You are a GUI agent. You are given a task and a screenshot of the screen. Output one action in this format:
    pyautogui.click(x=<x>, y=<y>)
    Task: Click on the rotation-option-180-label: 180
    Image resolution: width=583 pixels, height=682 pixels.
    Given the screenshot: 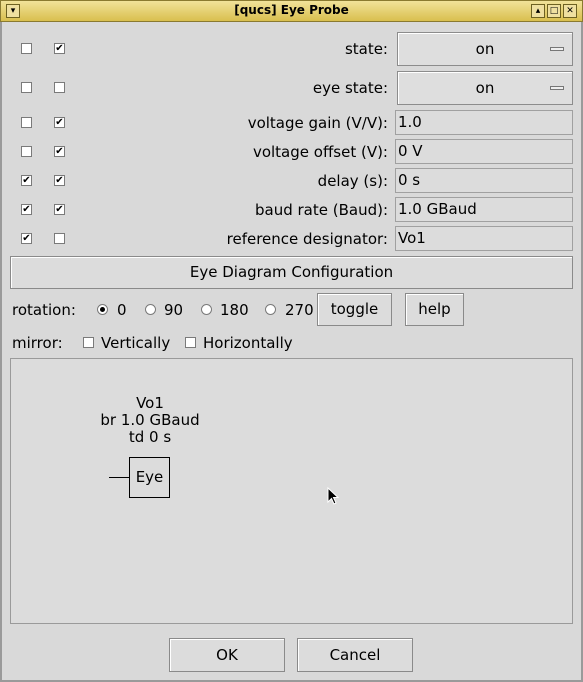 What is the action you would take?
    pyautogui.click(x=234, y=310)
    